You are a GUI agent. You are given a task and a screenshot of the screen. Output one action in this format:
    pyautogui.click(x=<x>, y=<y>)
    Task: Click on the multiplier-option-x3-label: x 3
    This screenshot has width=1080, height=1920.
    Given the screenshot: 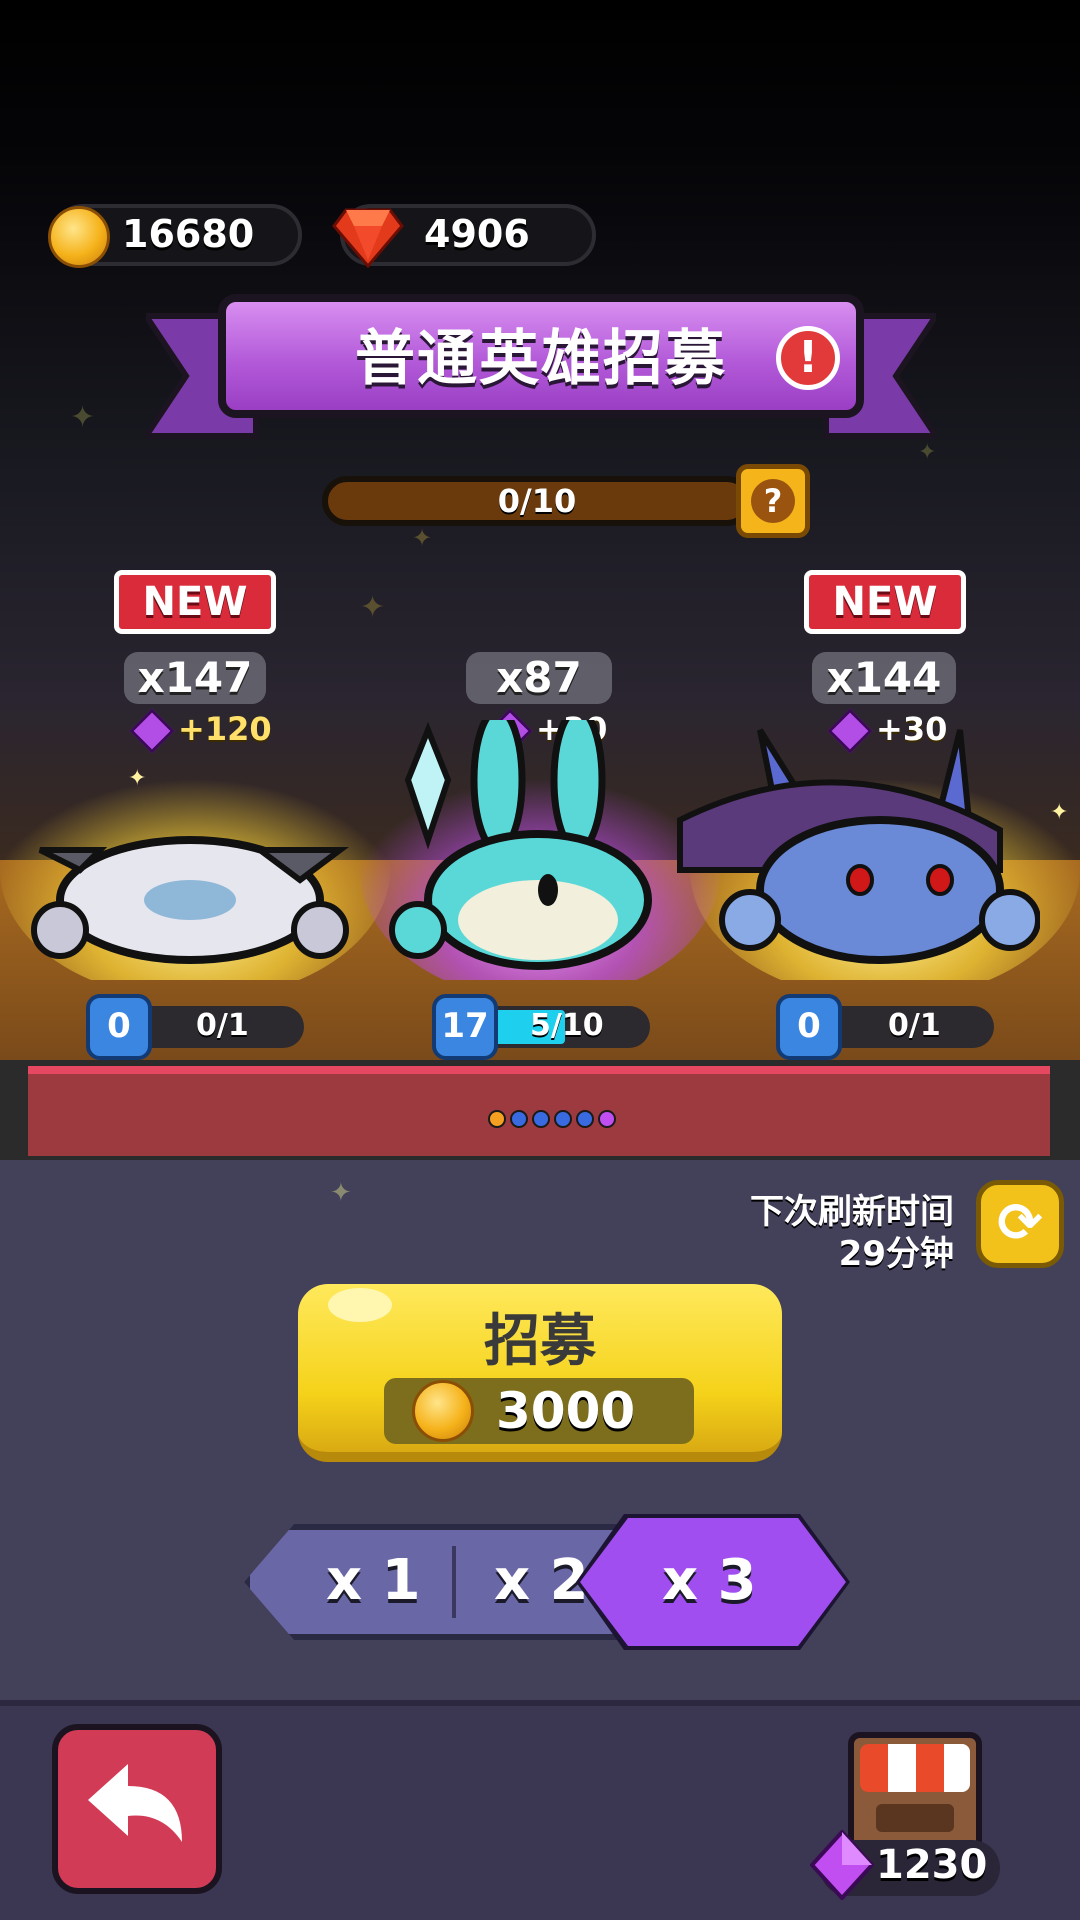 What is the action you would take?
    pyautogui.click(x=709, y=1580)
    